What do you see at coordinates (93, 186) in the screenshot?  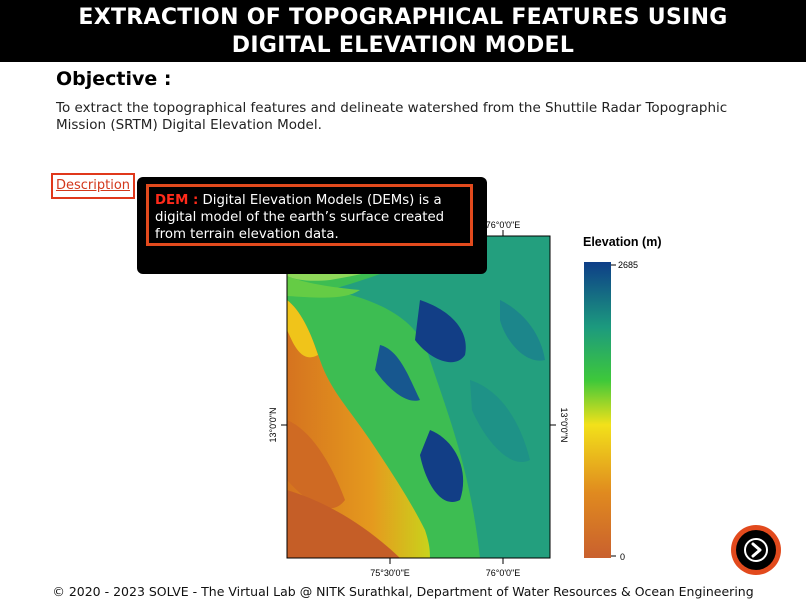 I see `description-link: Description` at bounding box center [93, 186].